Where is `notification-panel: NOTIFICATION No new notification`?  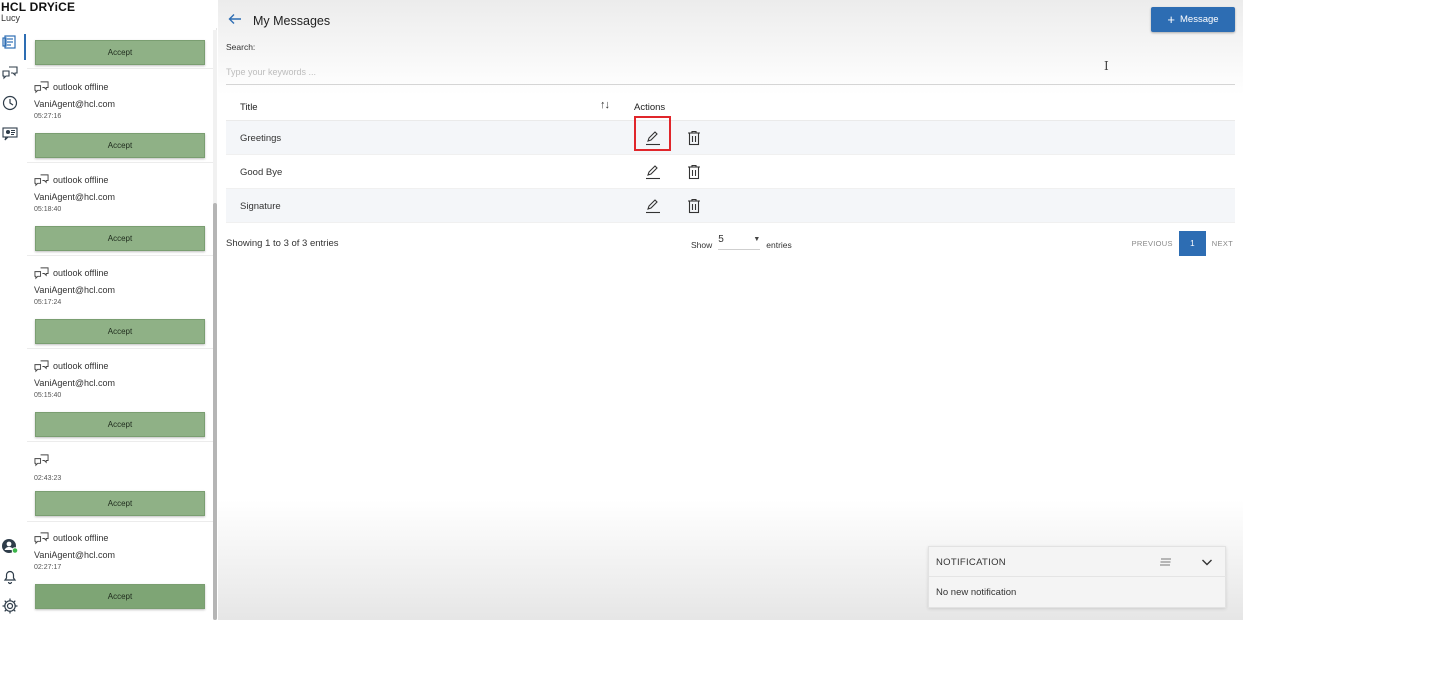 notification-panel: NOTIFICATION No new notification is located at coordinates (1077, 577).